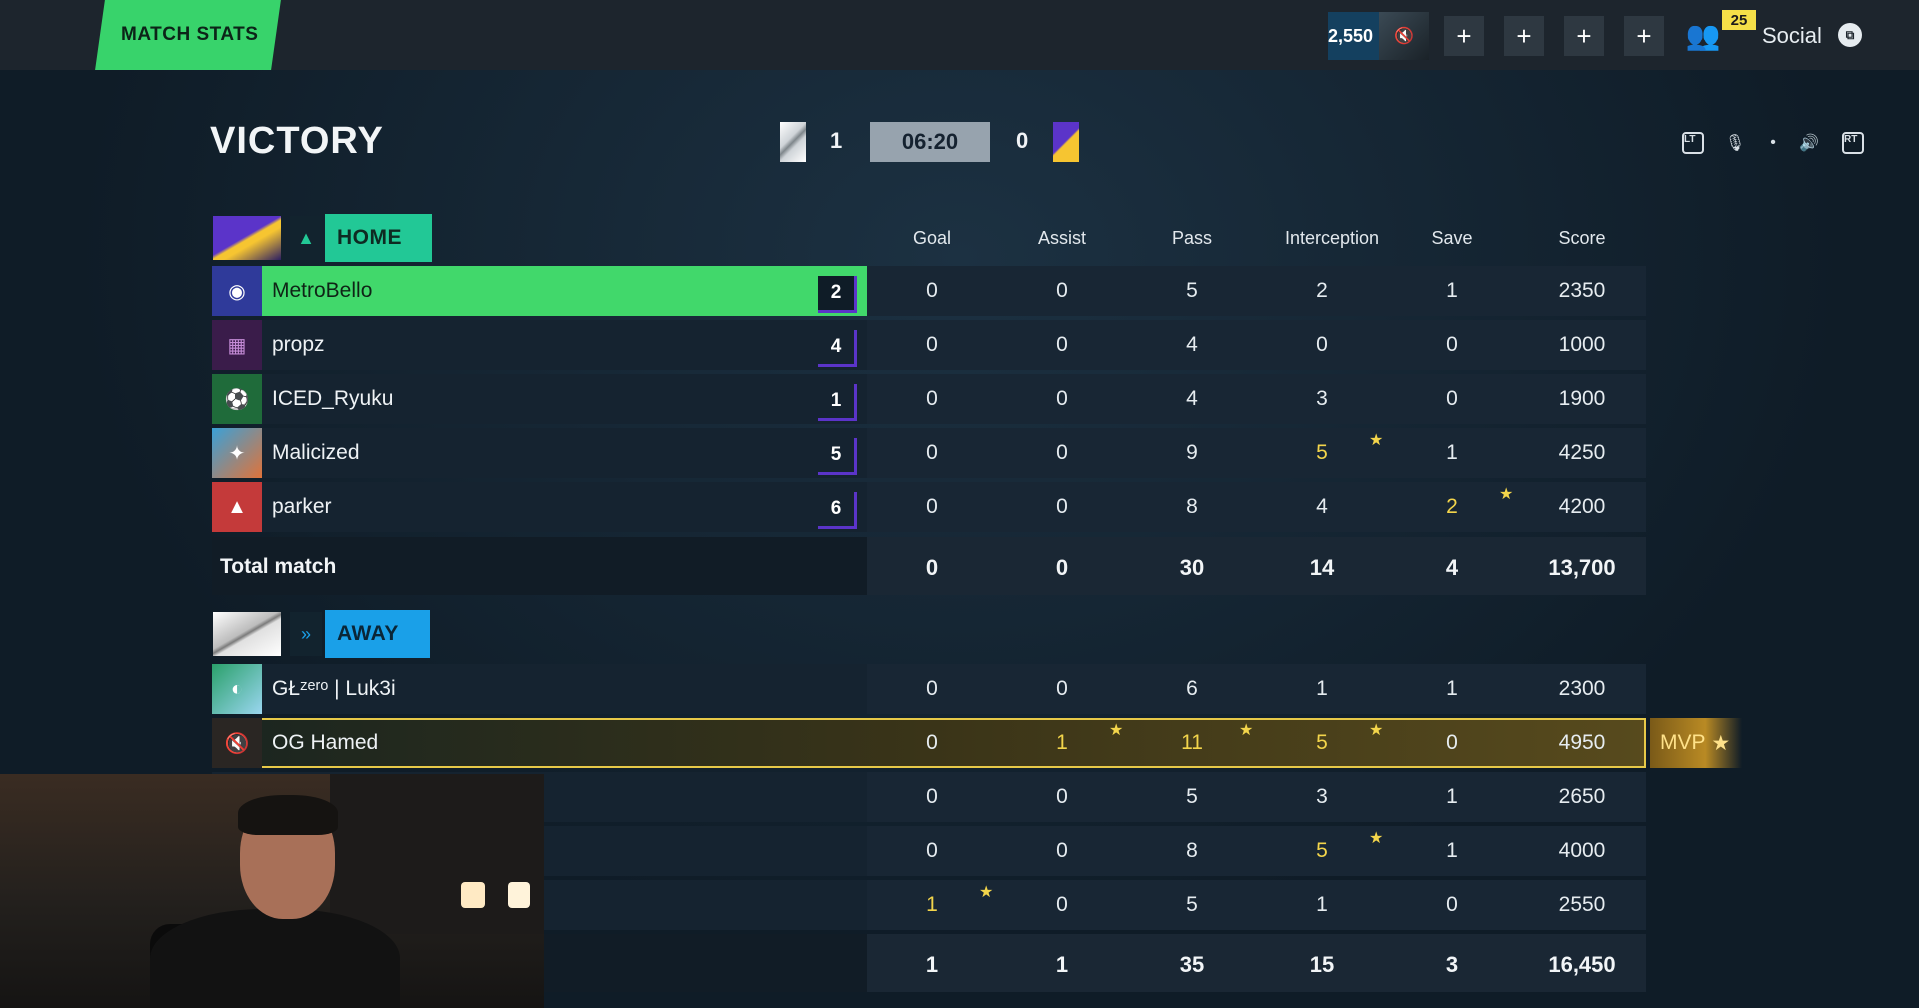 The image size is (1919, 1008). I want to click on away-team-logo-icon: », so click(306, 634).